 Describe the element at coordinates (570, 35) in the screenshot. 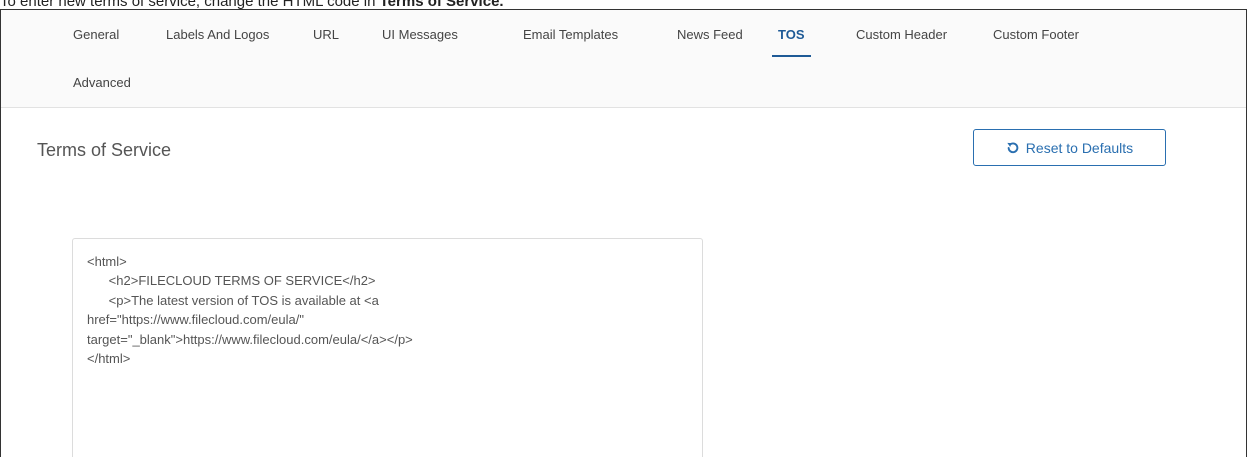

I see `tab-email-templates: Email Templates` at that location.